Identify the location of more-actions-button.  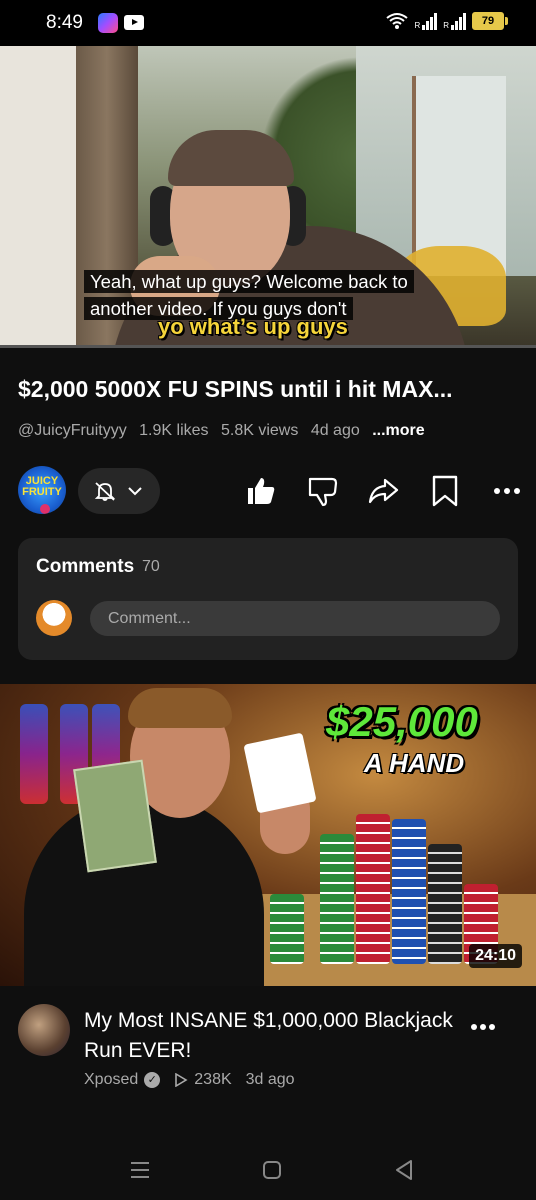
(507, 491).